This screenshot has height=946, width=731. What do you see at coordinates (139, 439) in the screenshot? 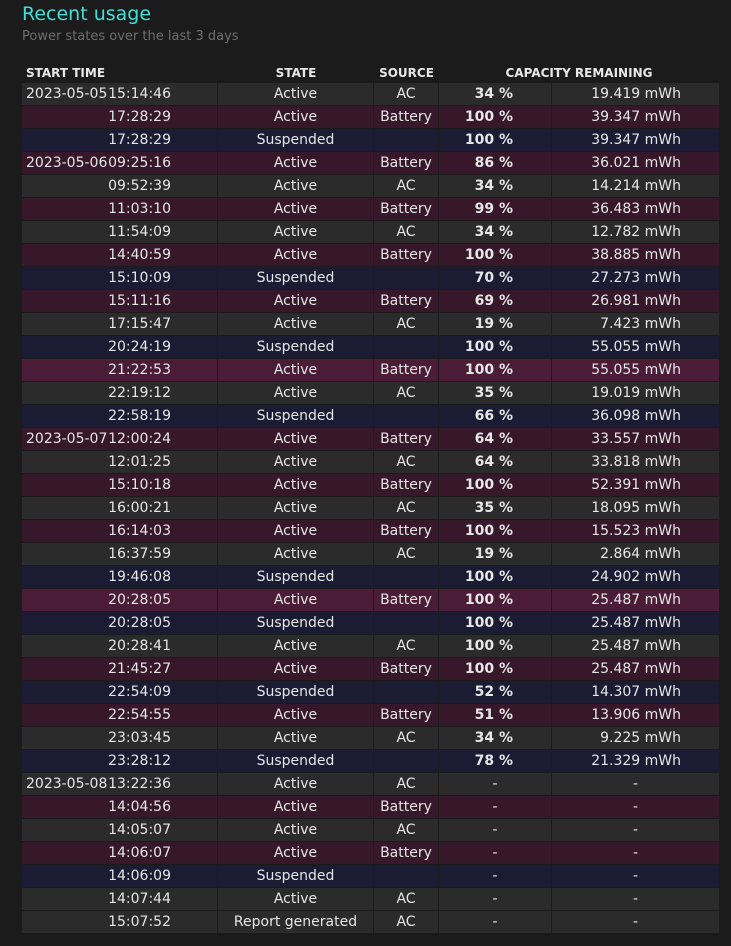
I see `start-time: 12:00:24` at bounding box center [139, 439].